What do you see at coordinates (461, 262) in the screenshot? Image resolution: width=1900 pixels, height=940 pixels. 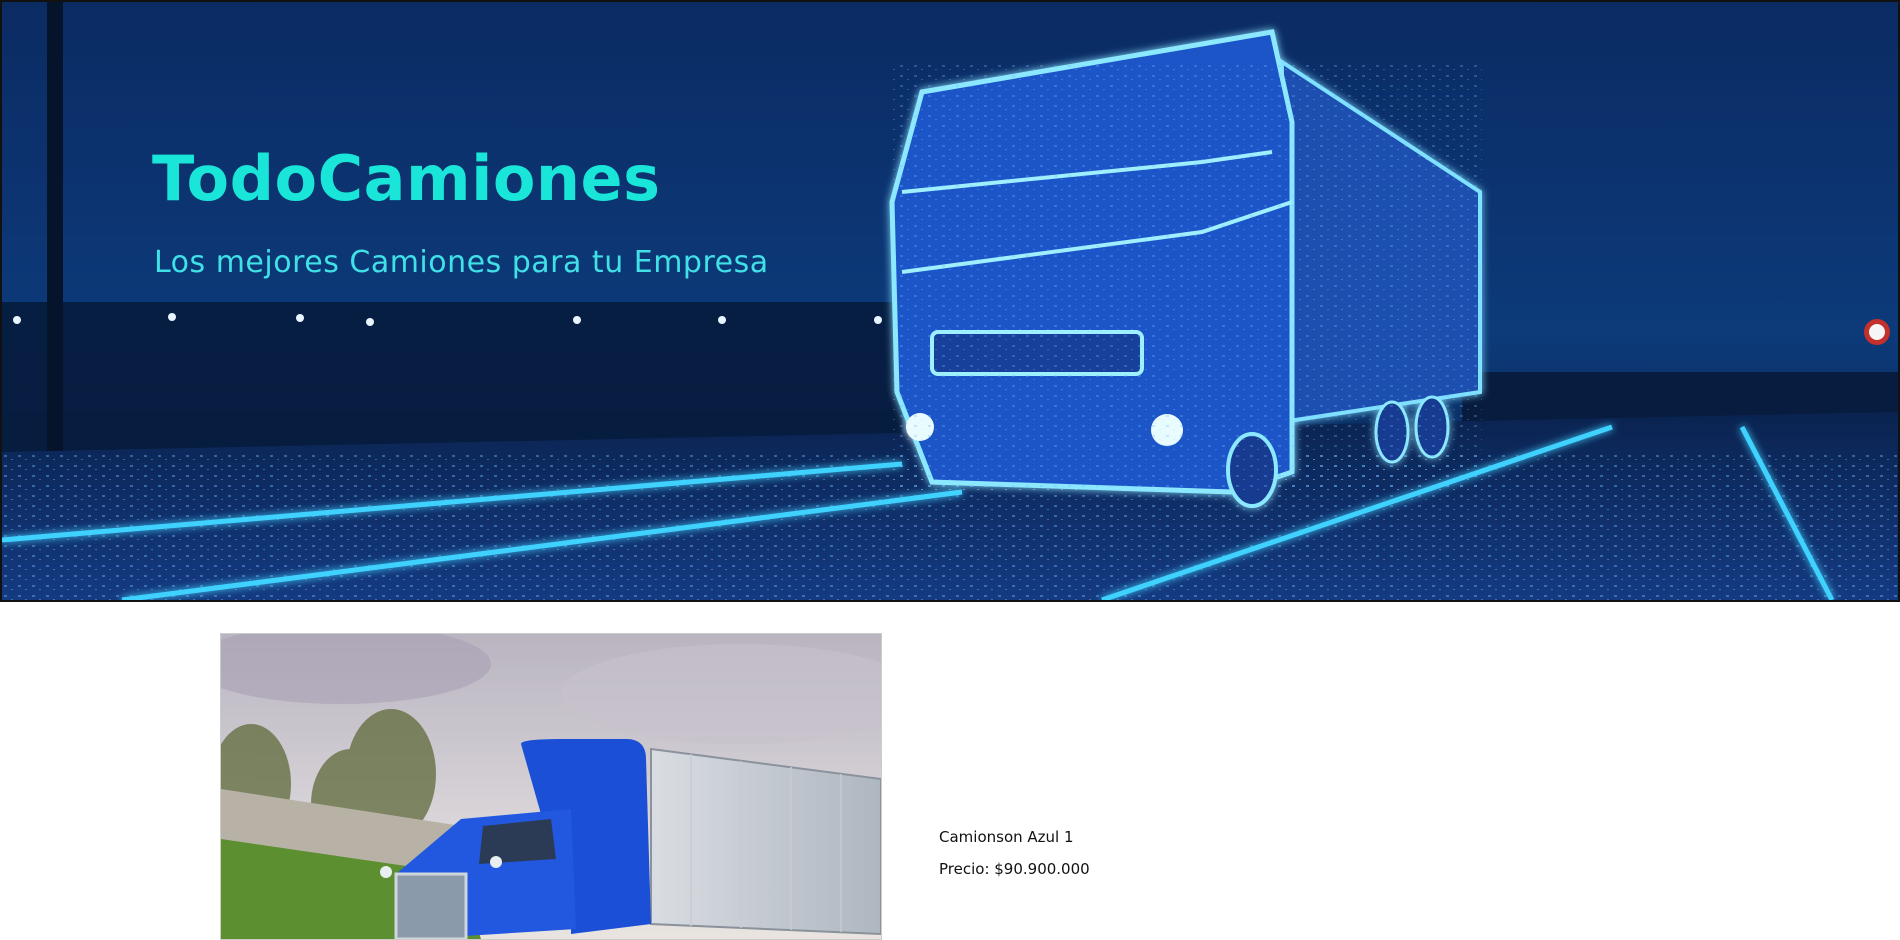 I see `site-tagline: Los mejores Camiones para tu Empresa` at bounding box center [461, 262].